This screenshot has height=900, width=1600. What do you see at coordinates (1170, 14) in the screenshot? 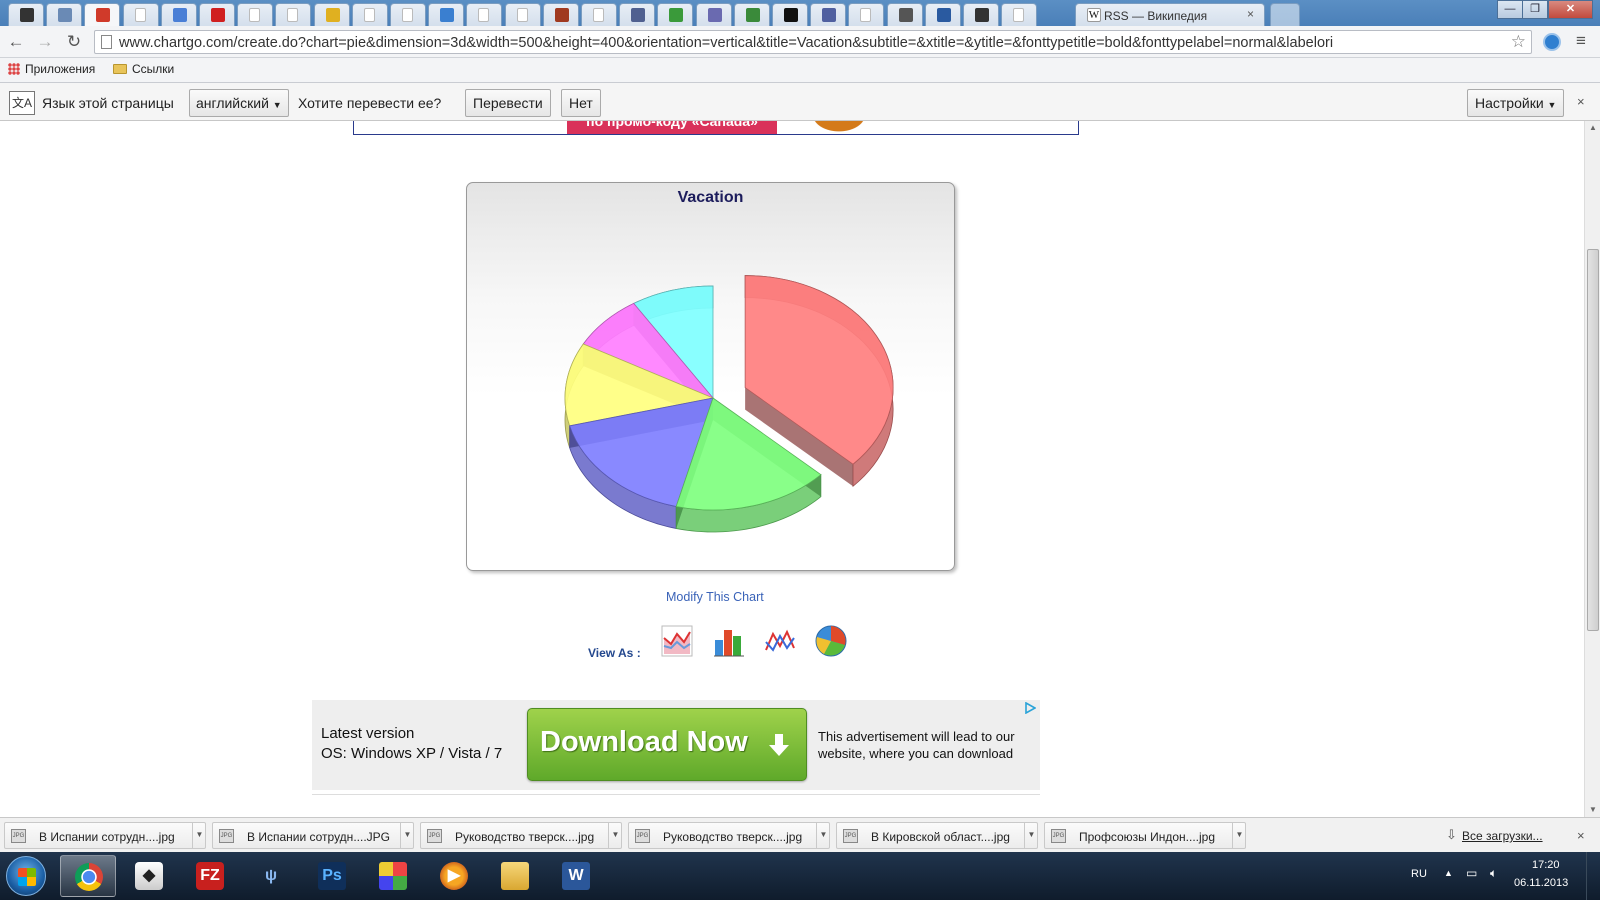
I see `tab-wikipedia-rss: W RSS — Википедия ×` at bounding box center [1170, 14].